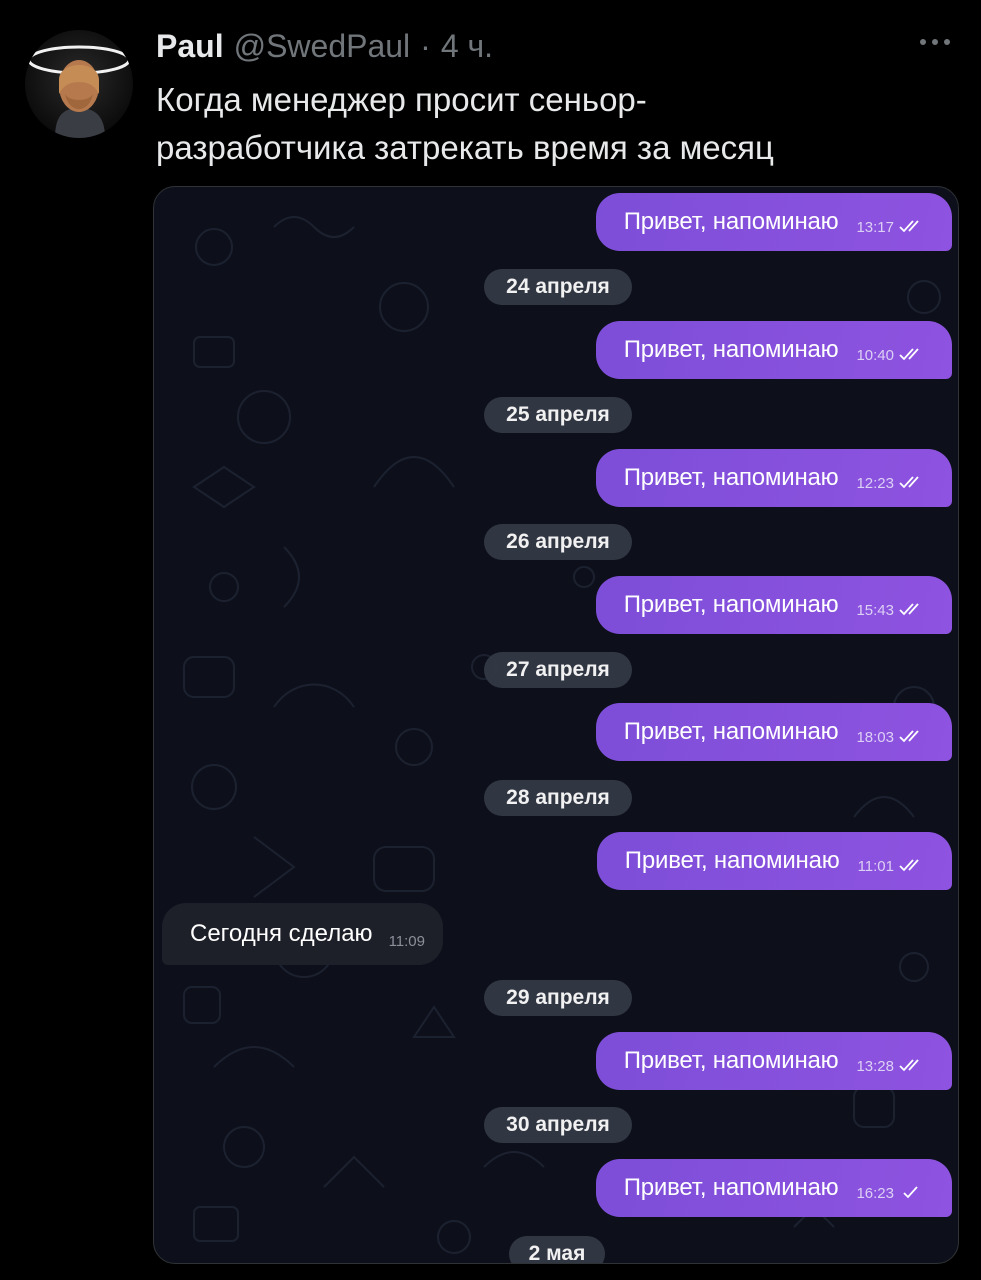 This screenshot has width=981, height=1280. I want to click on date-separator: 26 апреля, so click(558, 542).